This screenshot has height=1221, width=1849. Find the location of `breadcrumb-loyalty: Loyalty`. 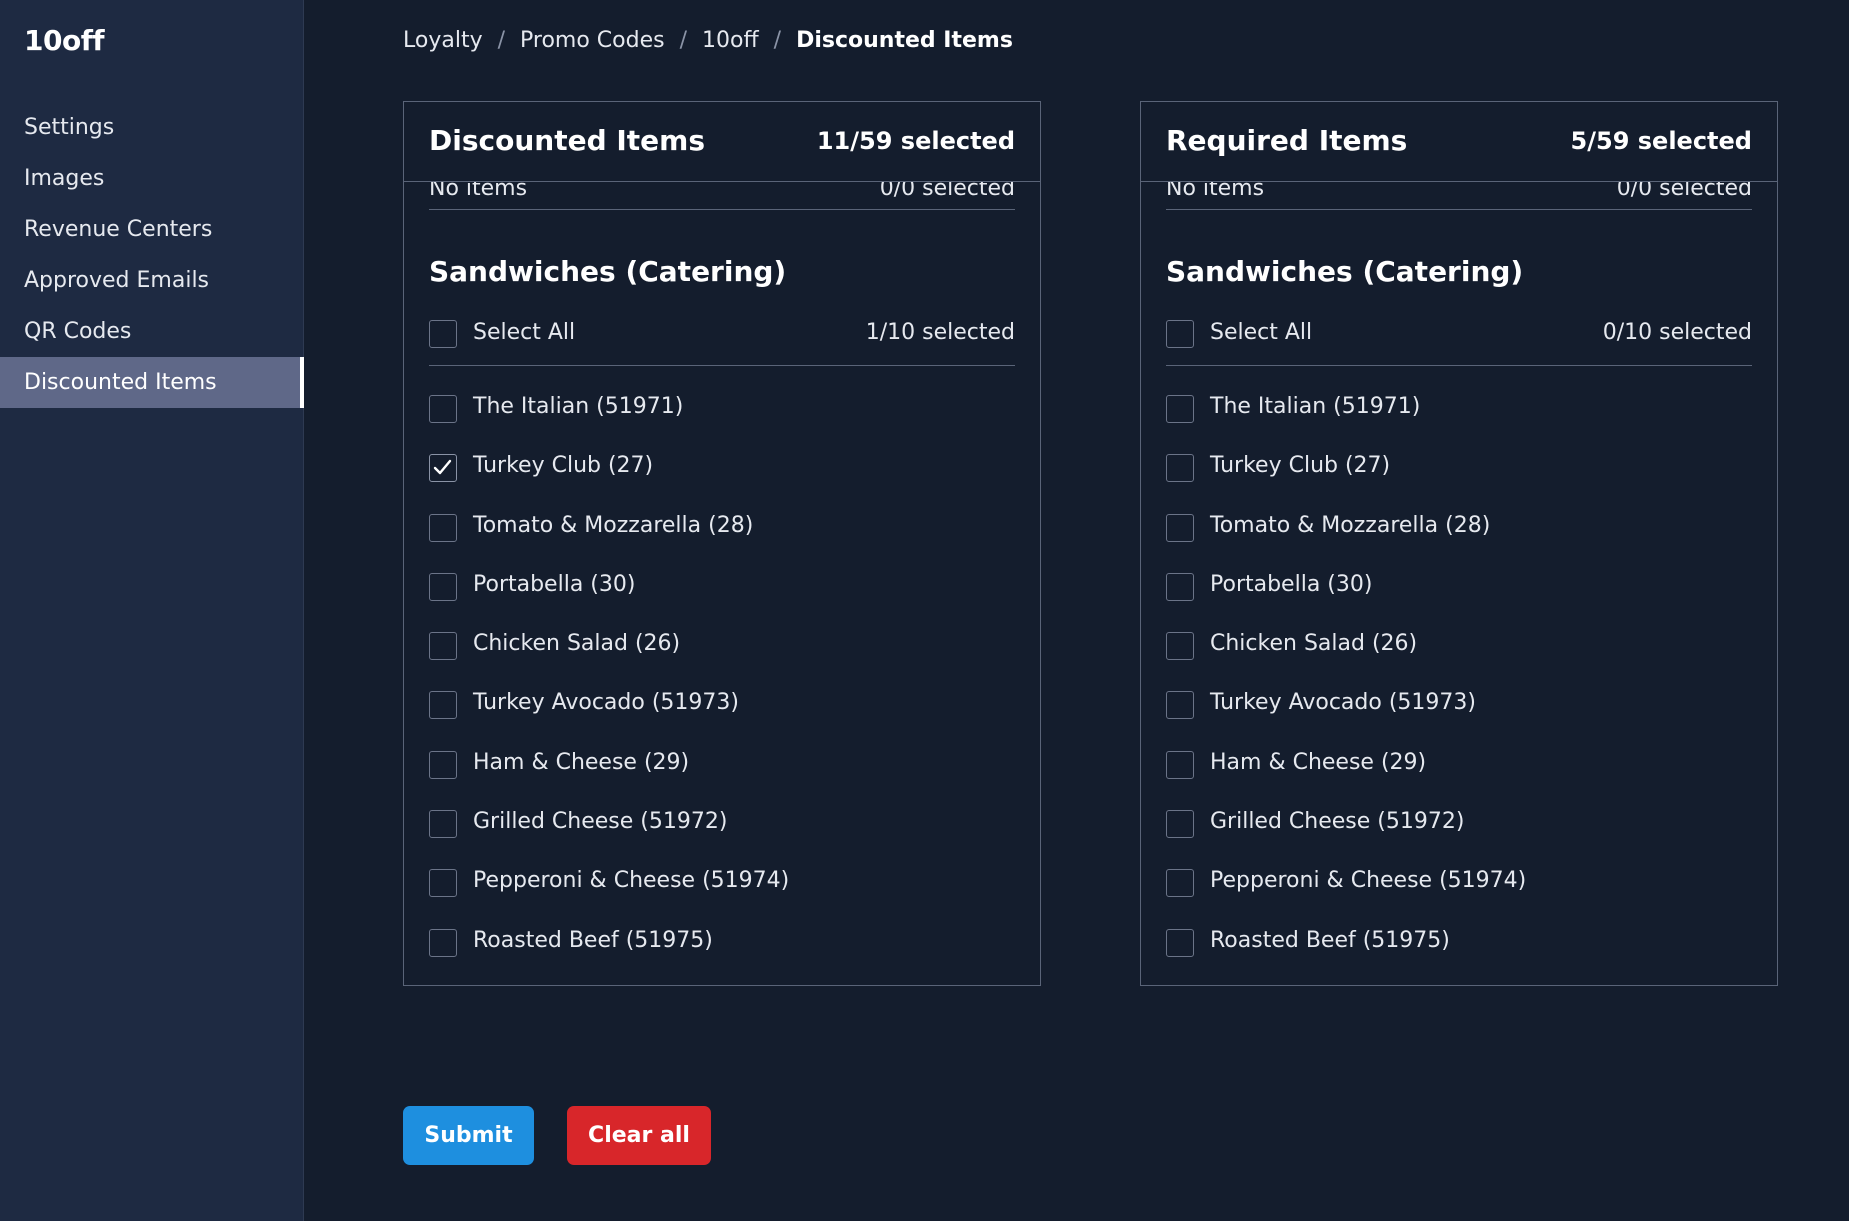

breadcrumb-loyalty: Loyalty is located at coordinates (443, 40).